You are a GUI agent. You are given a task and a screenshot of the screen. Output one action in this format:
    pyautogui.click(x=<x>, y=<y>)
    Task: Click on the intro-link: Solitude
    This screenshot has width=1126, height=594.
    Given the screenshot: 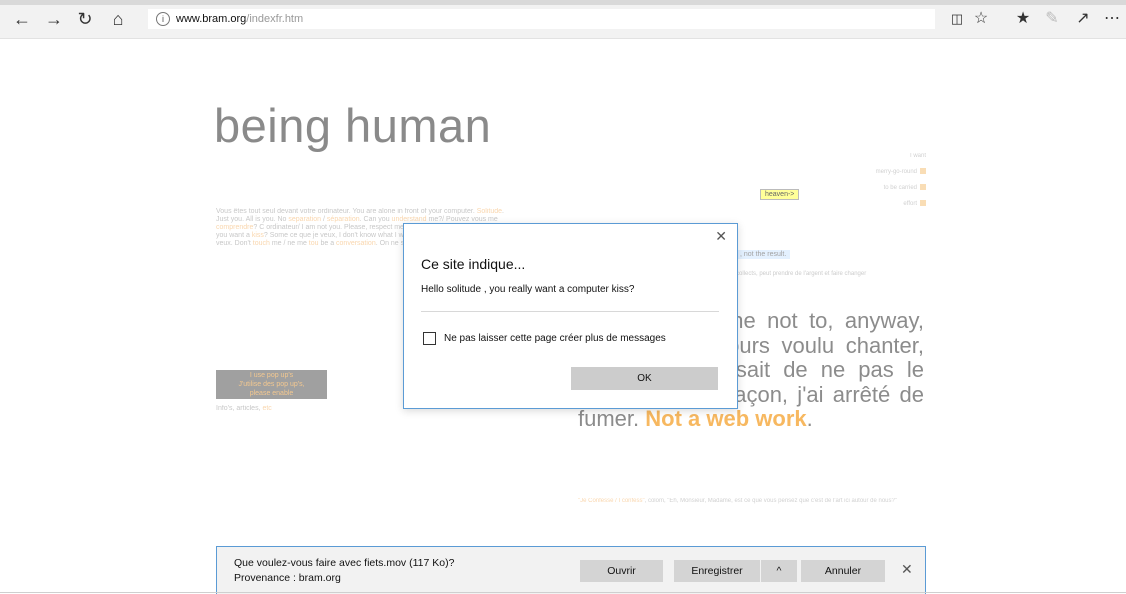 What is the action you would take?
    pyautogui.click(x=489, y=211)
    